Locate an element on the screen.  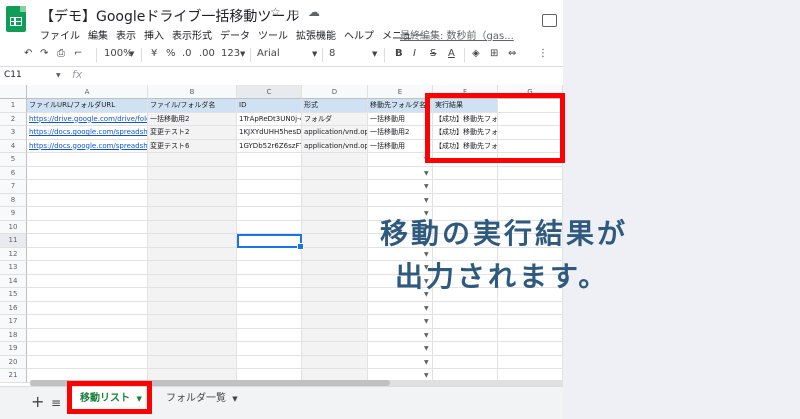
italic-button: I is located at coordinates (414, 53).